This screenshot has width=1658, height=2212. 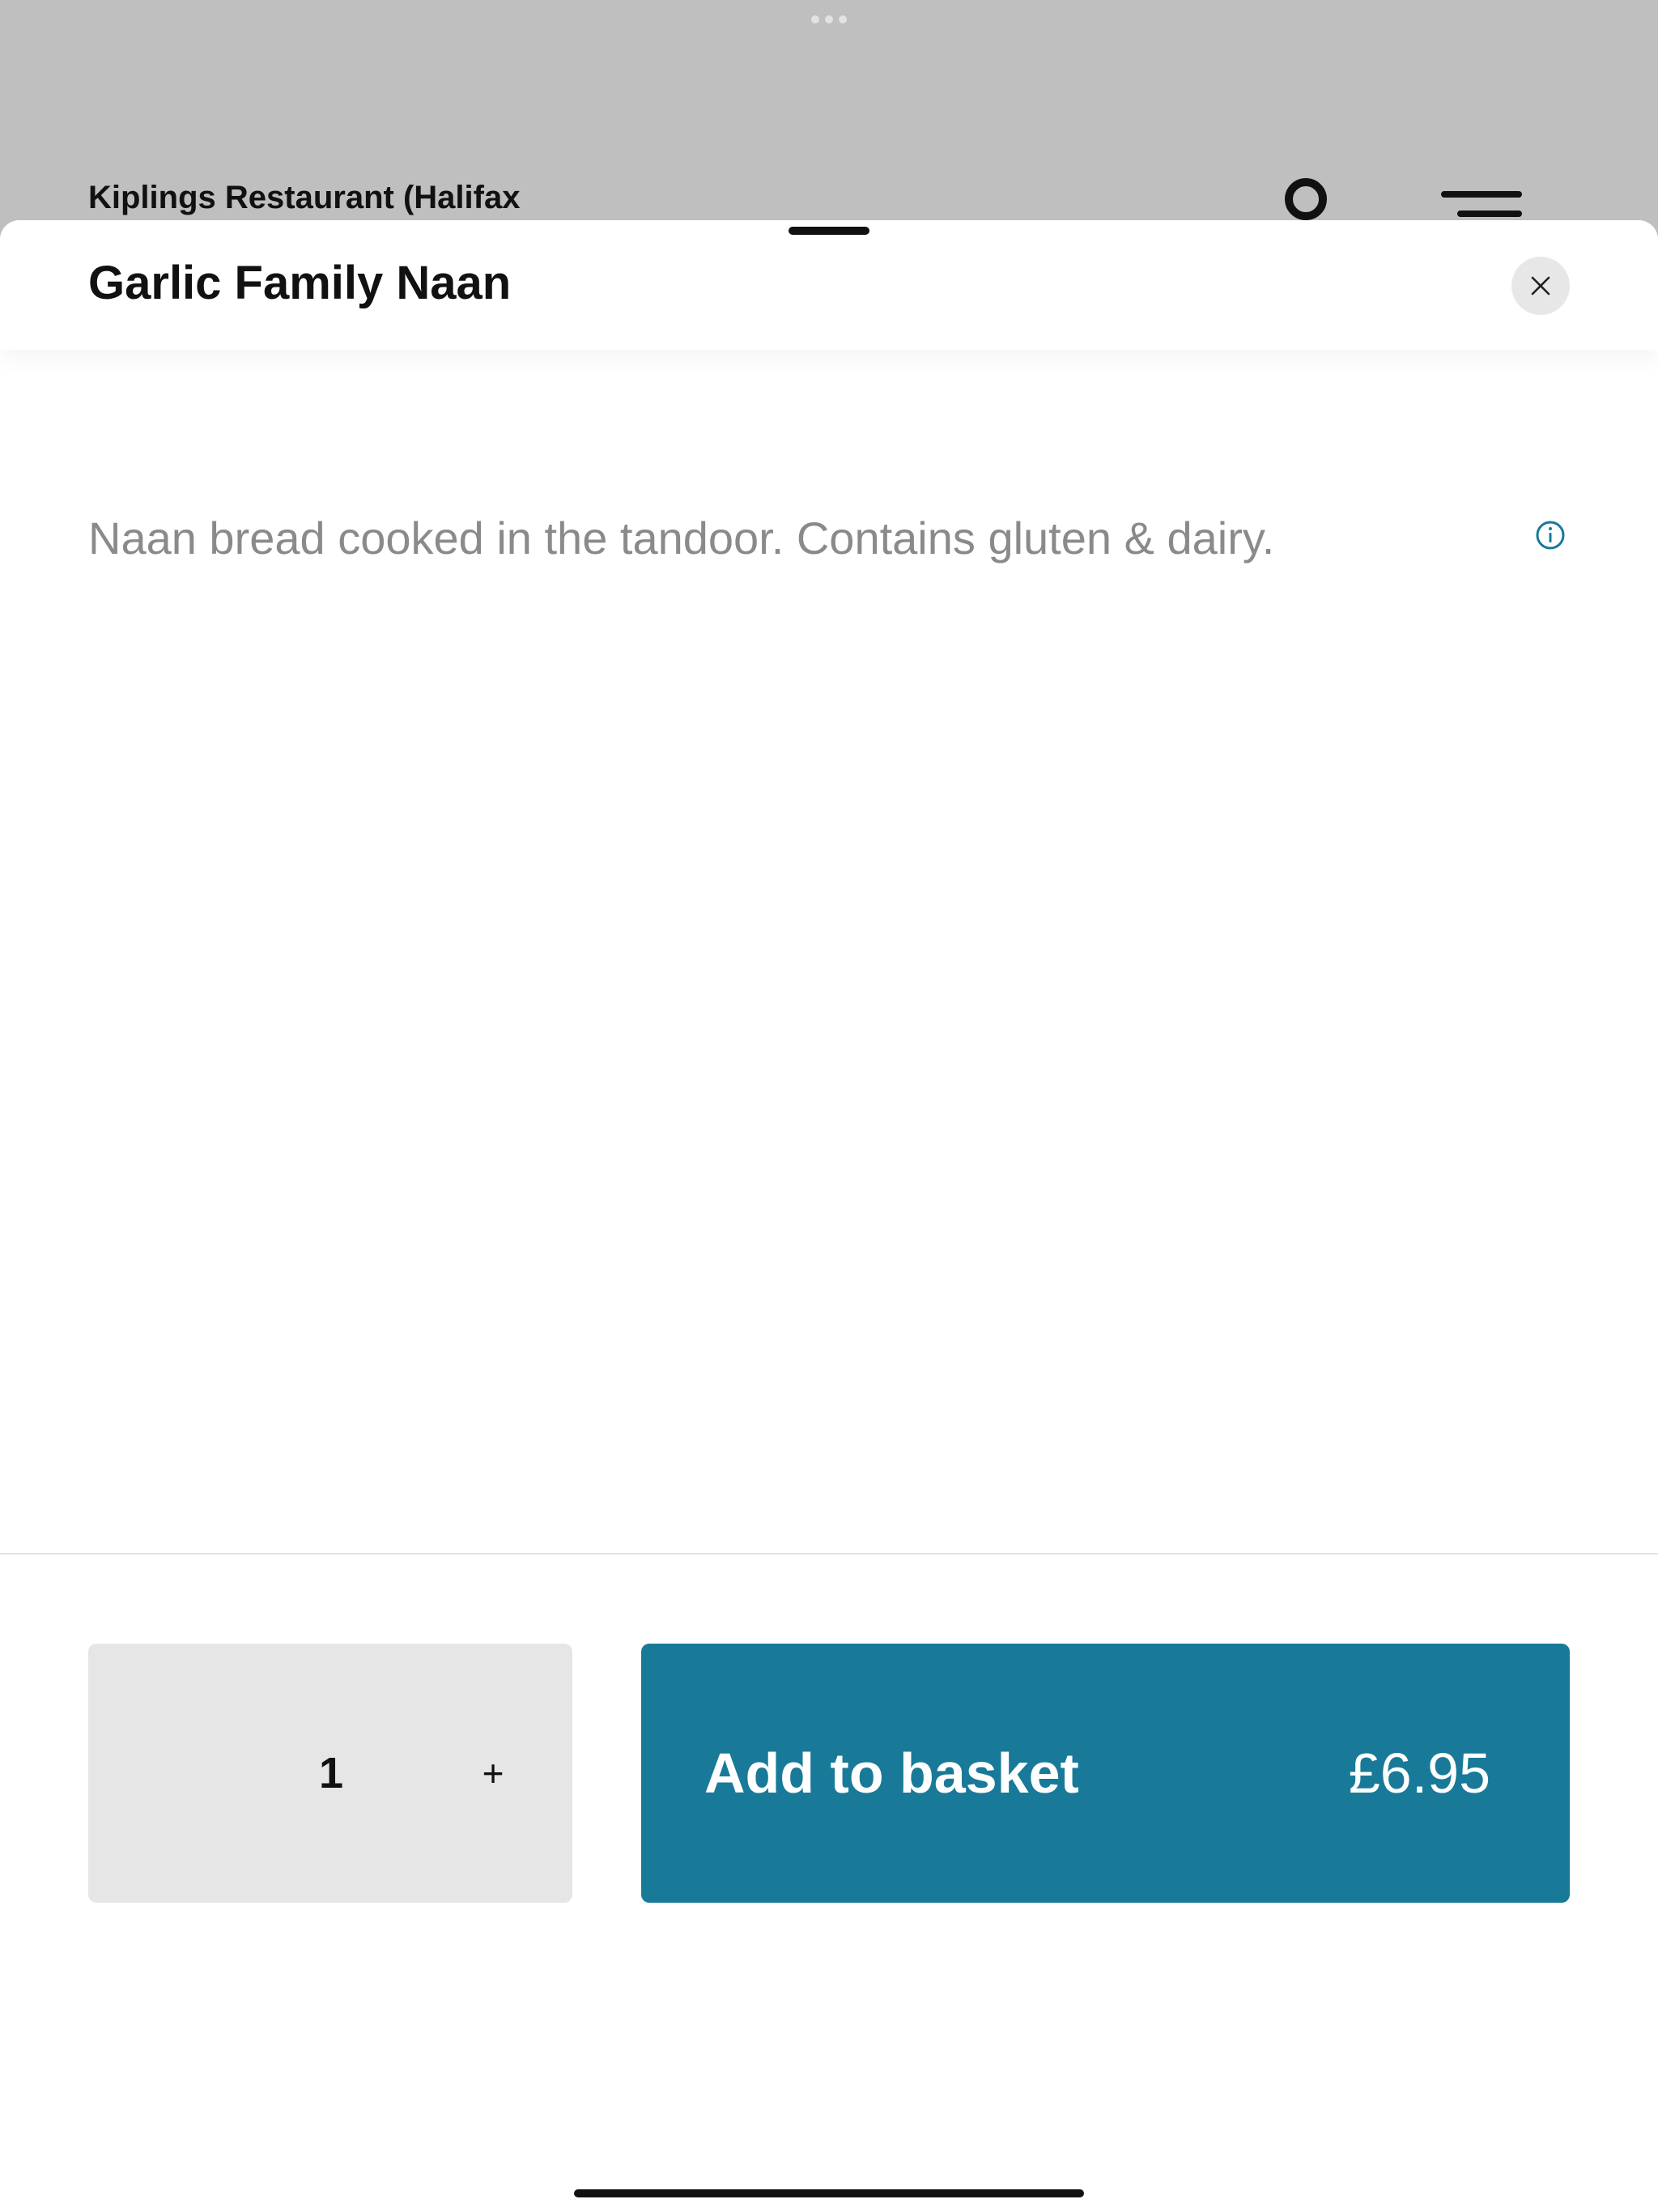 I want to click on increment-button: +, so click(x=493, y=1774).